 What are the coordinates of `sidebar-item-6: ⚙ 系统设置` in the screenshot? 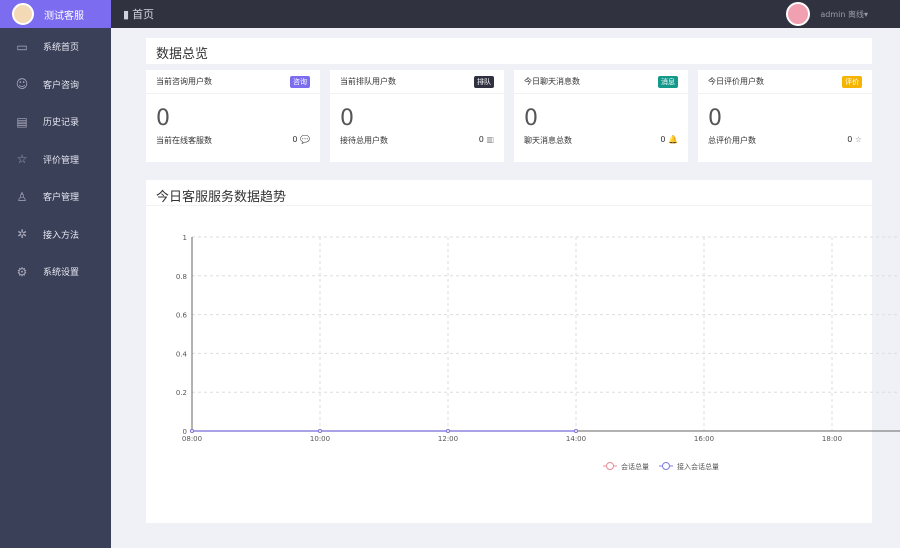 It's located at (55, 272).